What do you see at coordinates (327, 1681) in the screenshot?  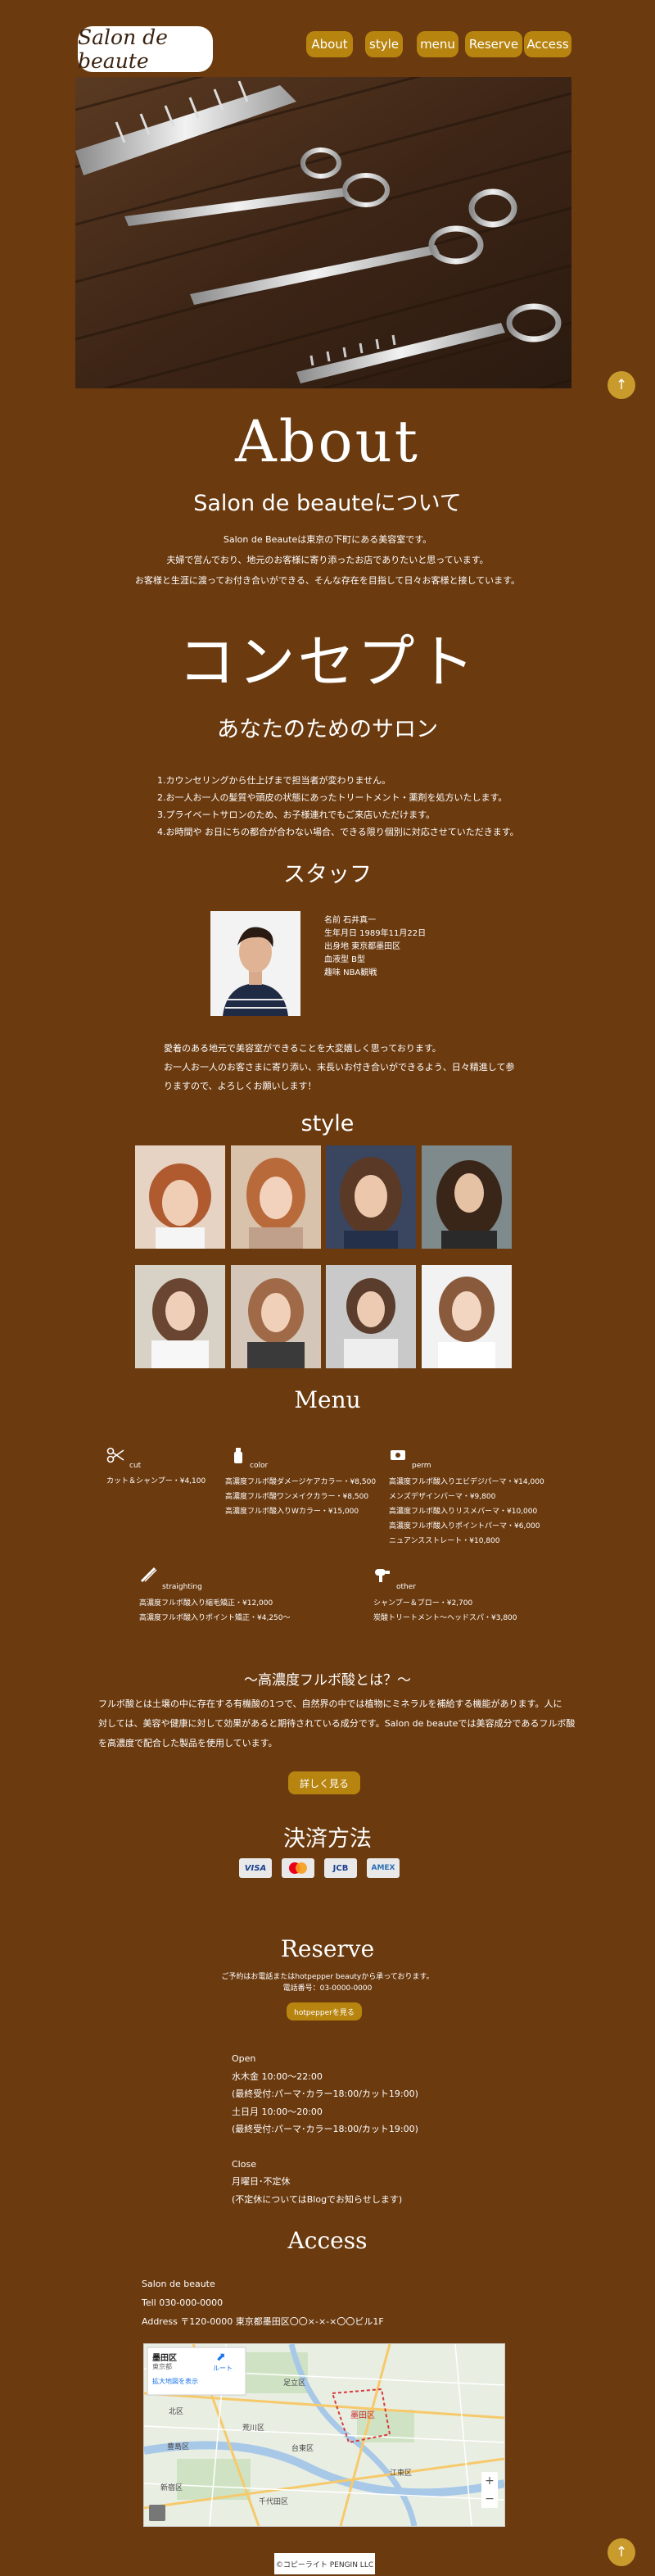 I see `fulvic-title: 〜高濃度フルボ酸とは？〜` at bounding box center [327, 1681].